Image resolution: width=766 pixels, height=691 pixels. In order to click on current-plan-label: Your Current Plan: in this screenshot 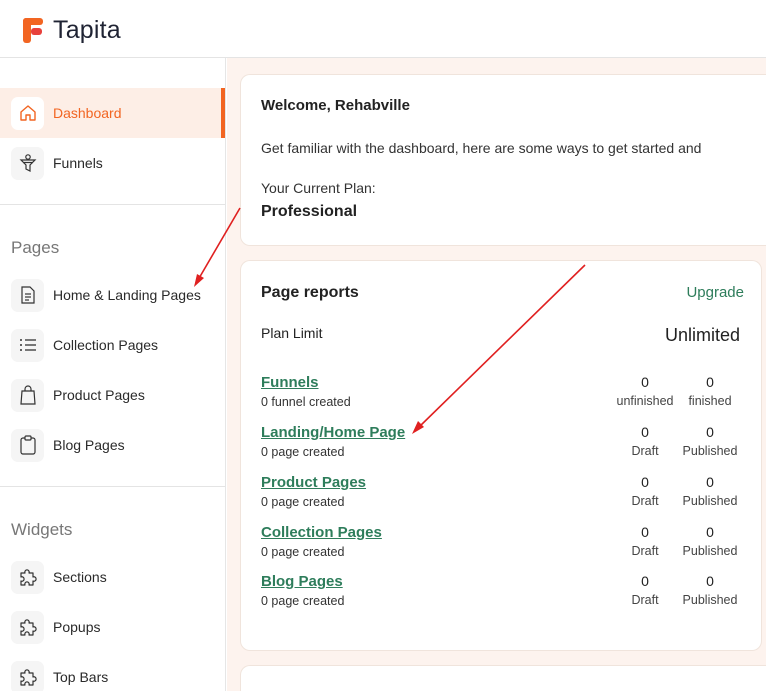, I will do `click(318, 188)`.